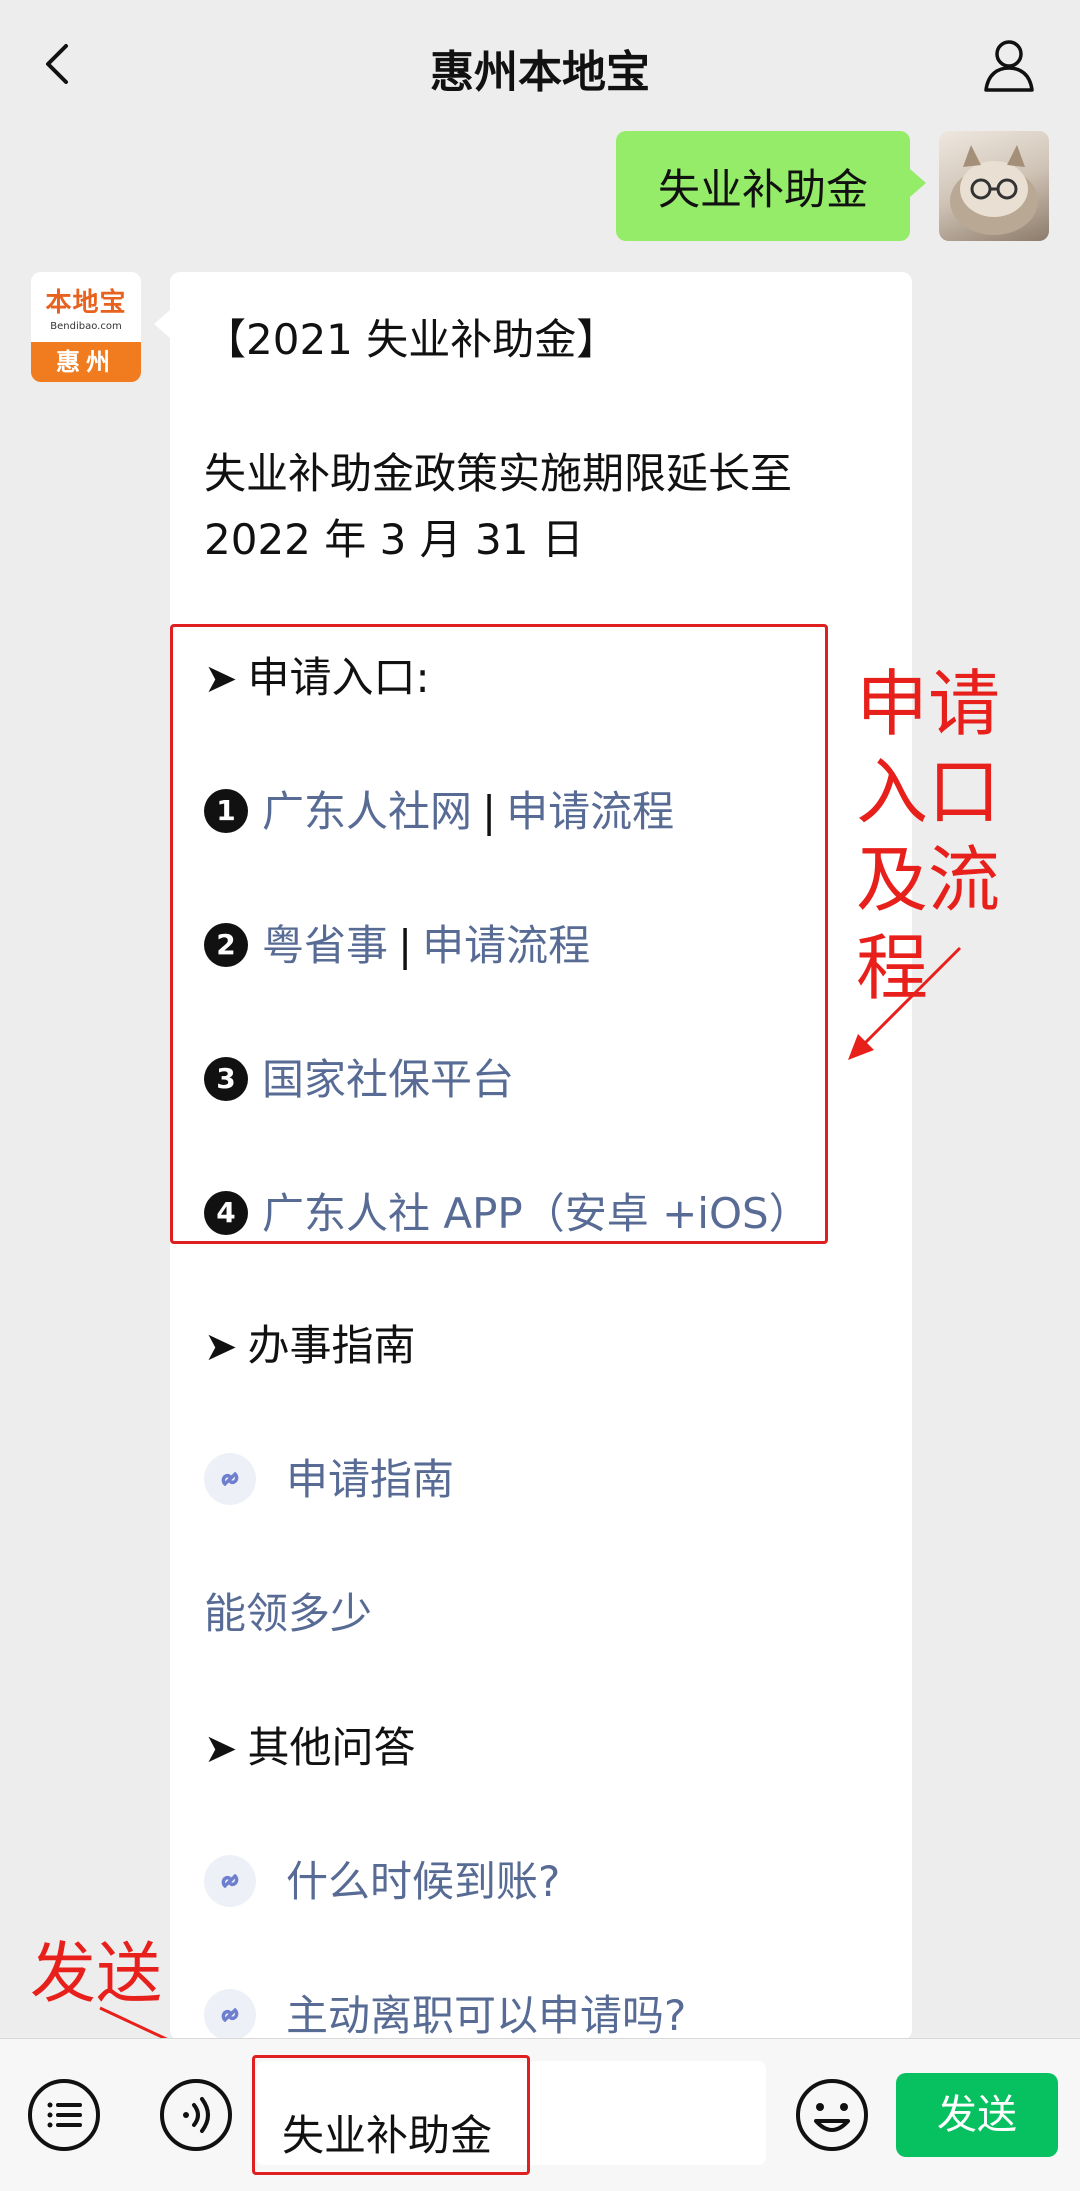 The image size is (1080, 2191). I want to click on voice-input-icon, so click(196, 2115).